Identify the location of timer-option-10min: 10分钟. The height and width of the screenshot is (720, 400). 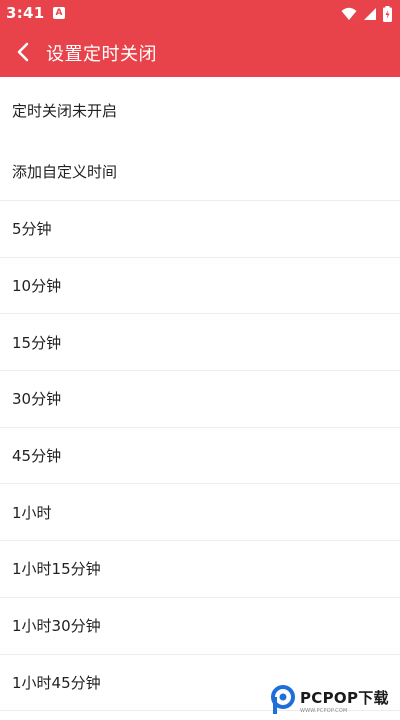
(200, 286).